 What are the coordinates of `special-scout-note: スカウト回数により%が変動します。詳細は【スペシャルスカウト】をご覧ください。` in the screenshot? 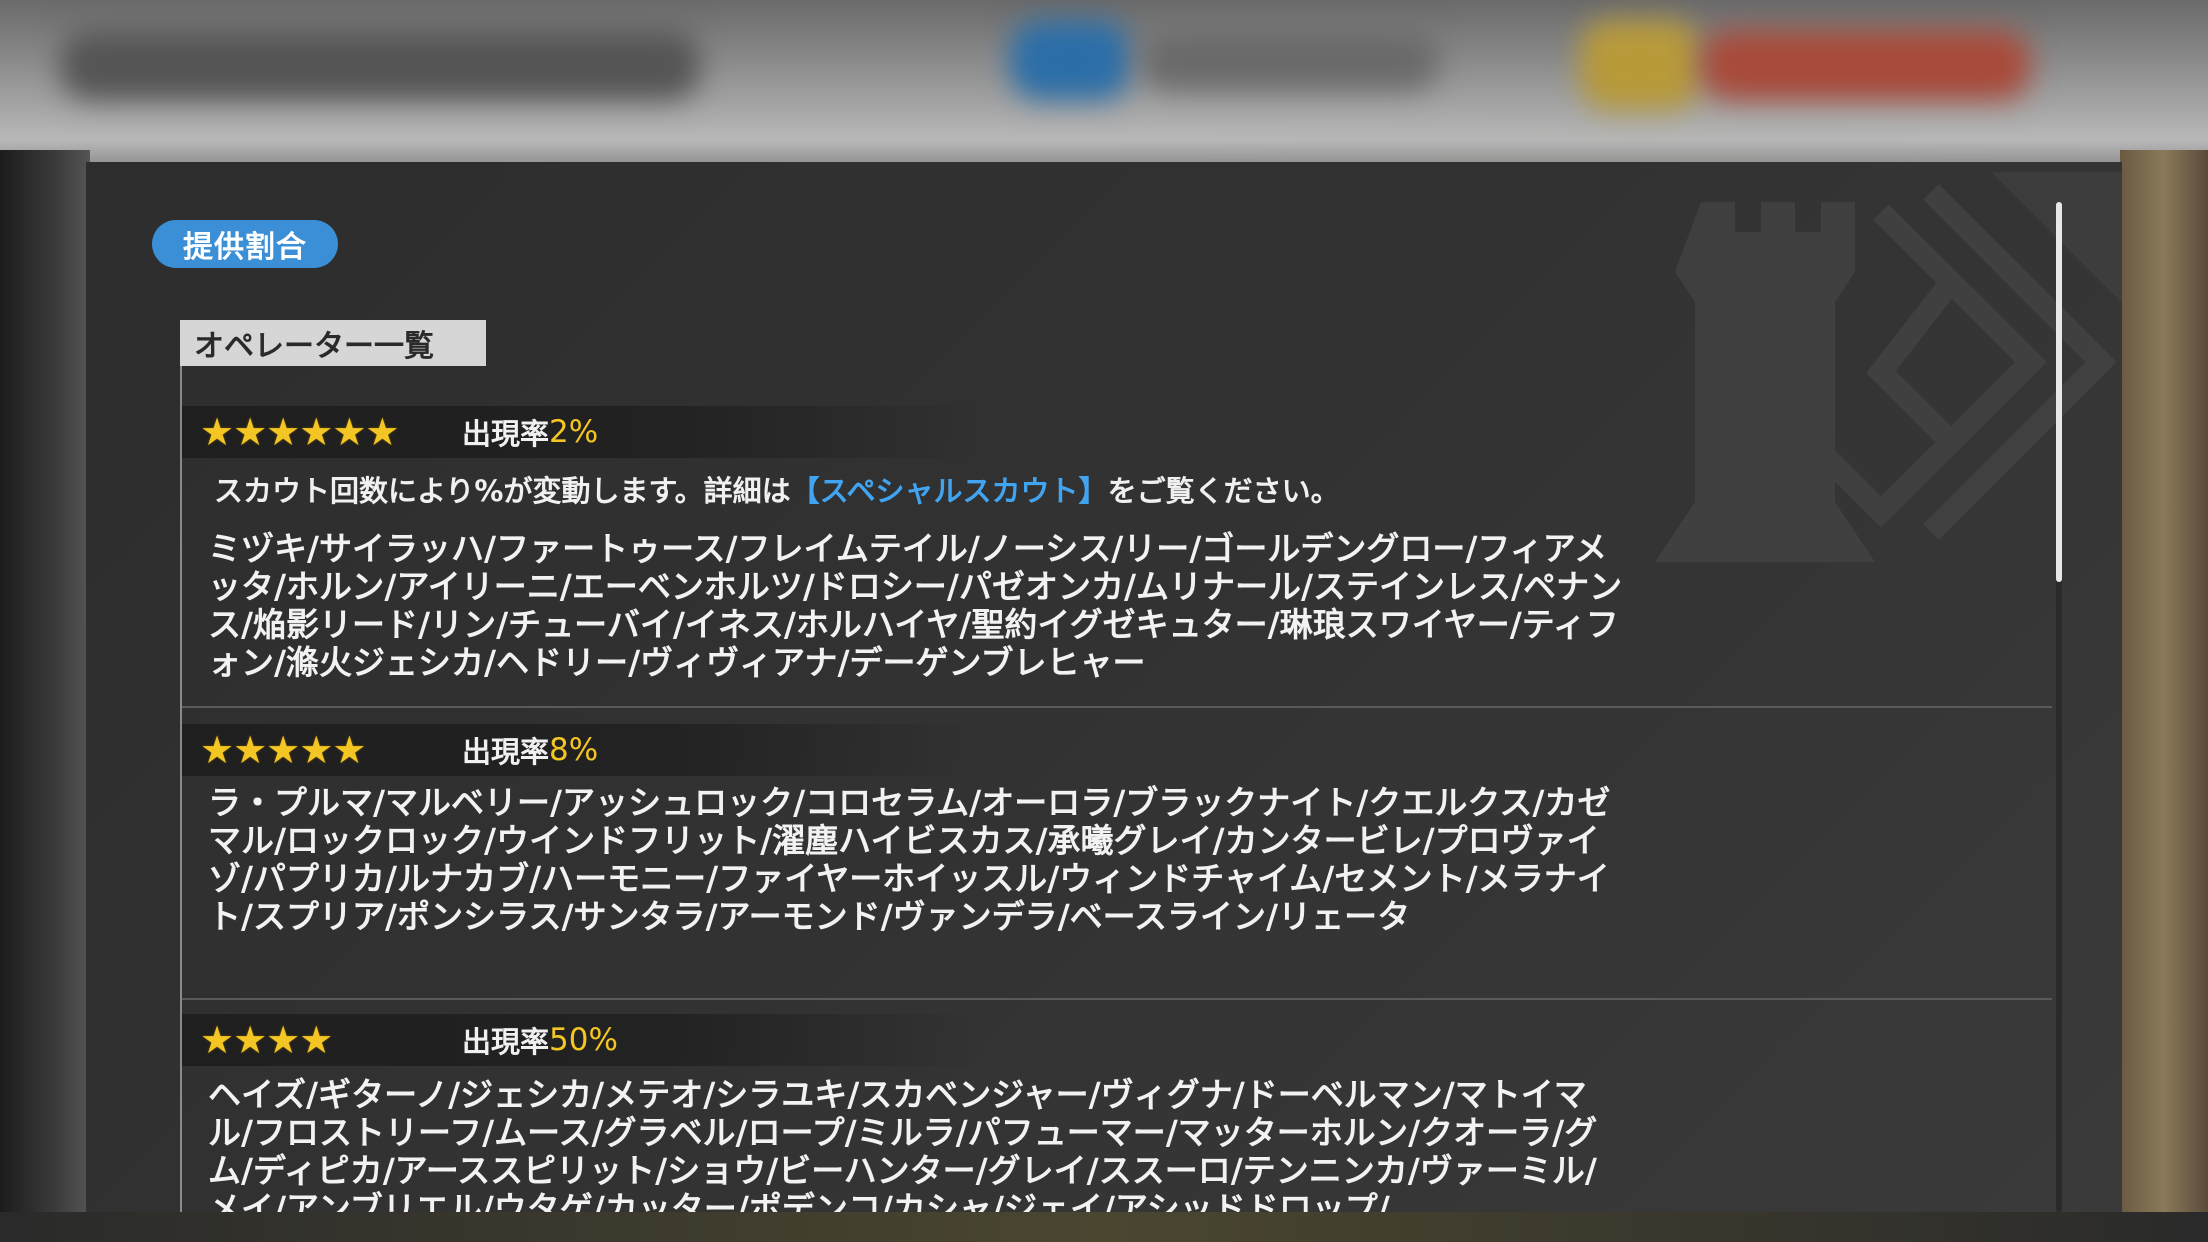 It's located at (777, 489).